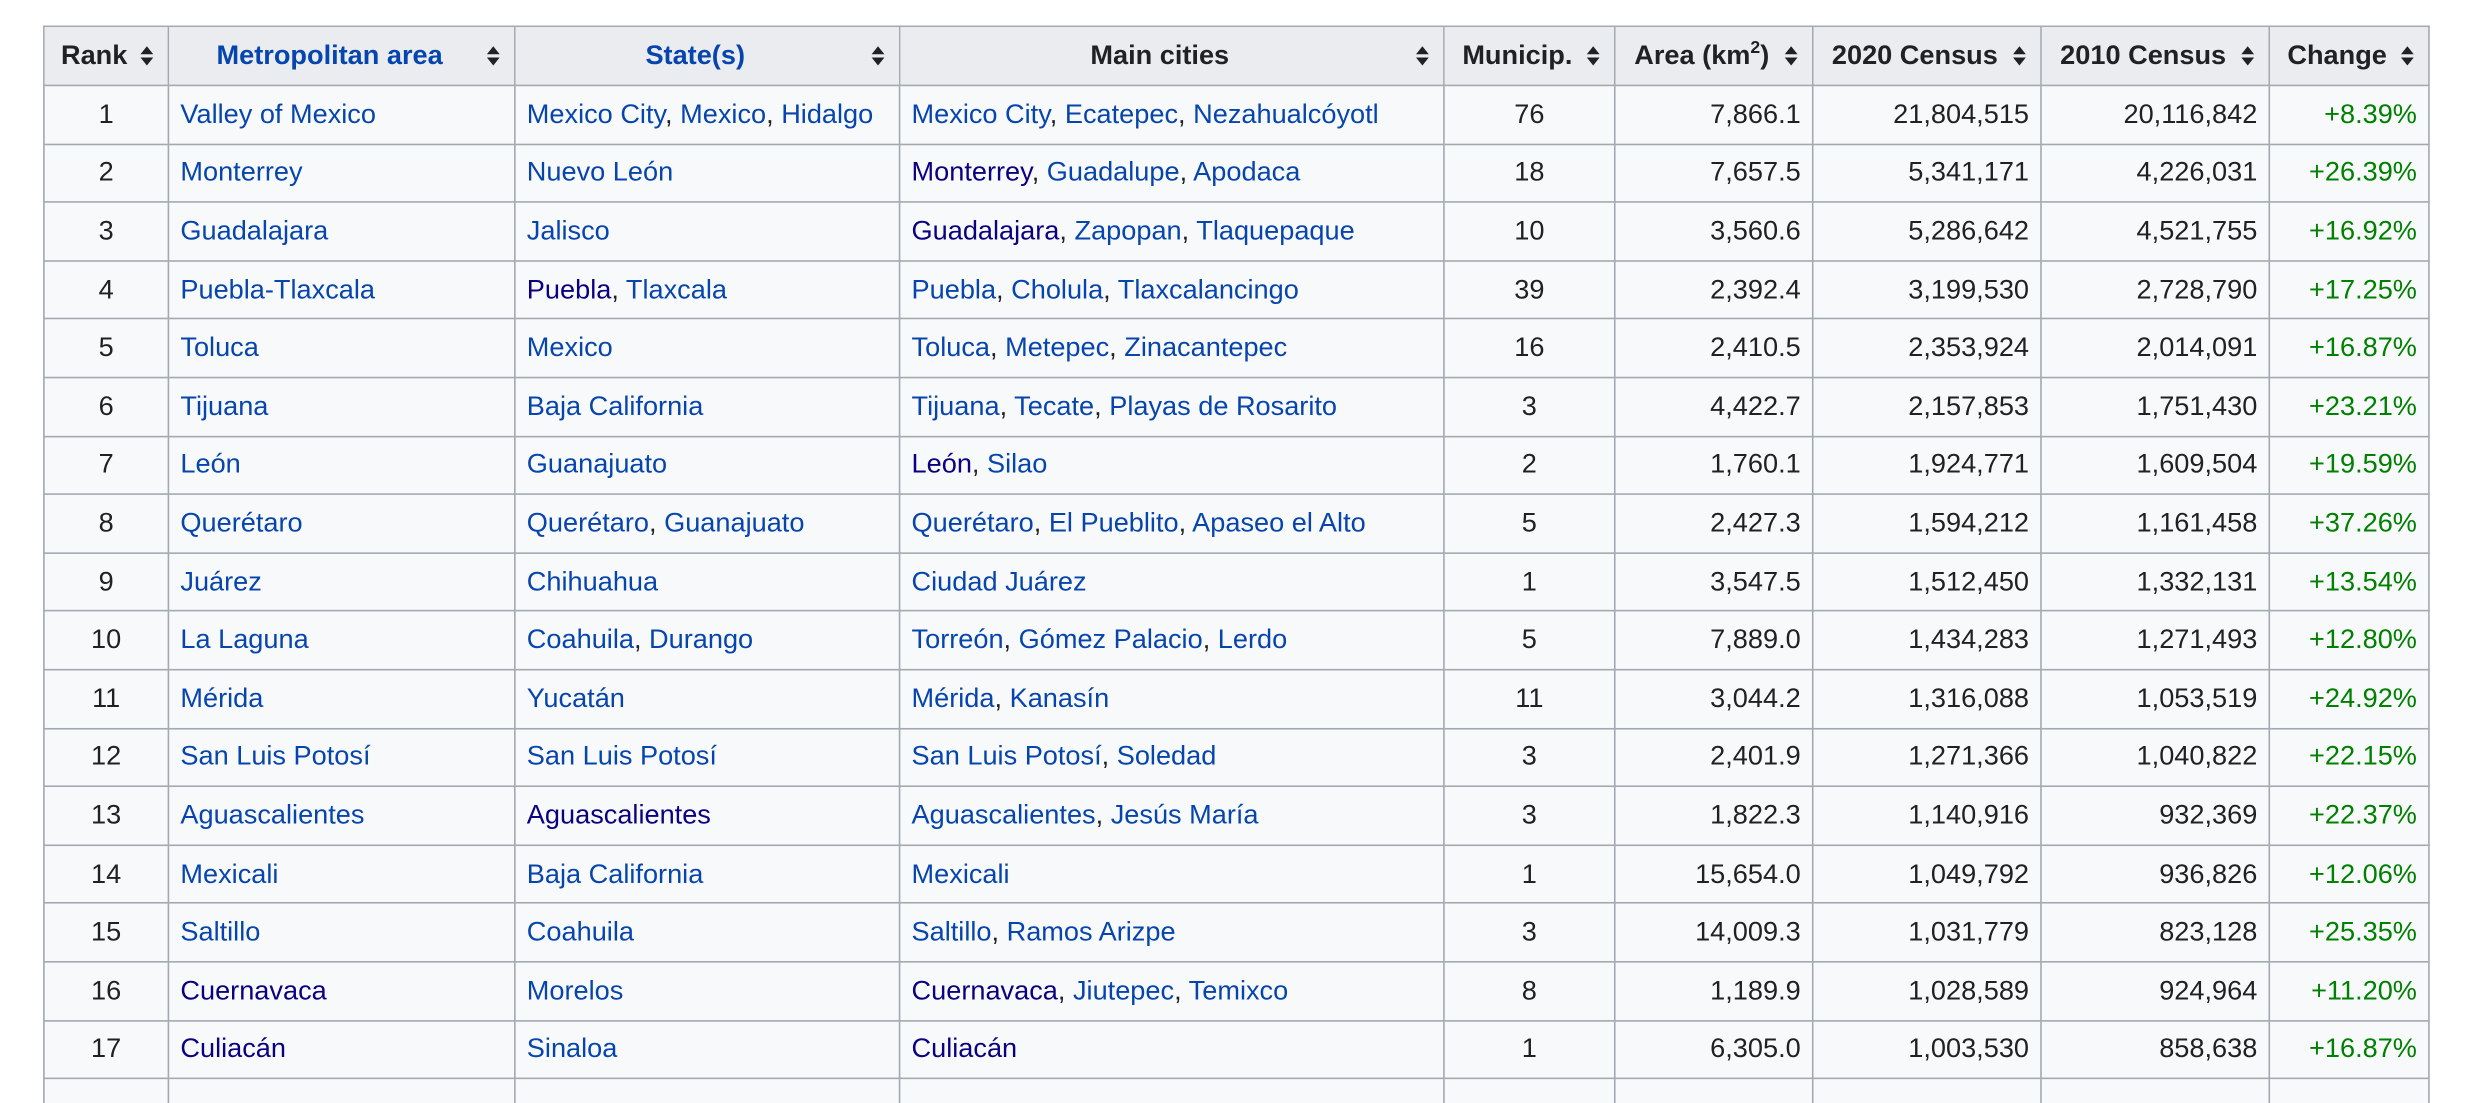  Describe the element at coordinates (1713, 56) in the screenshot. I see `column-header-area: Area (km2)` at that location.